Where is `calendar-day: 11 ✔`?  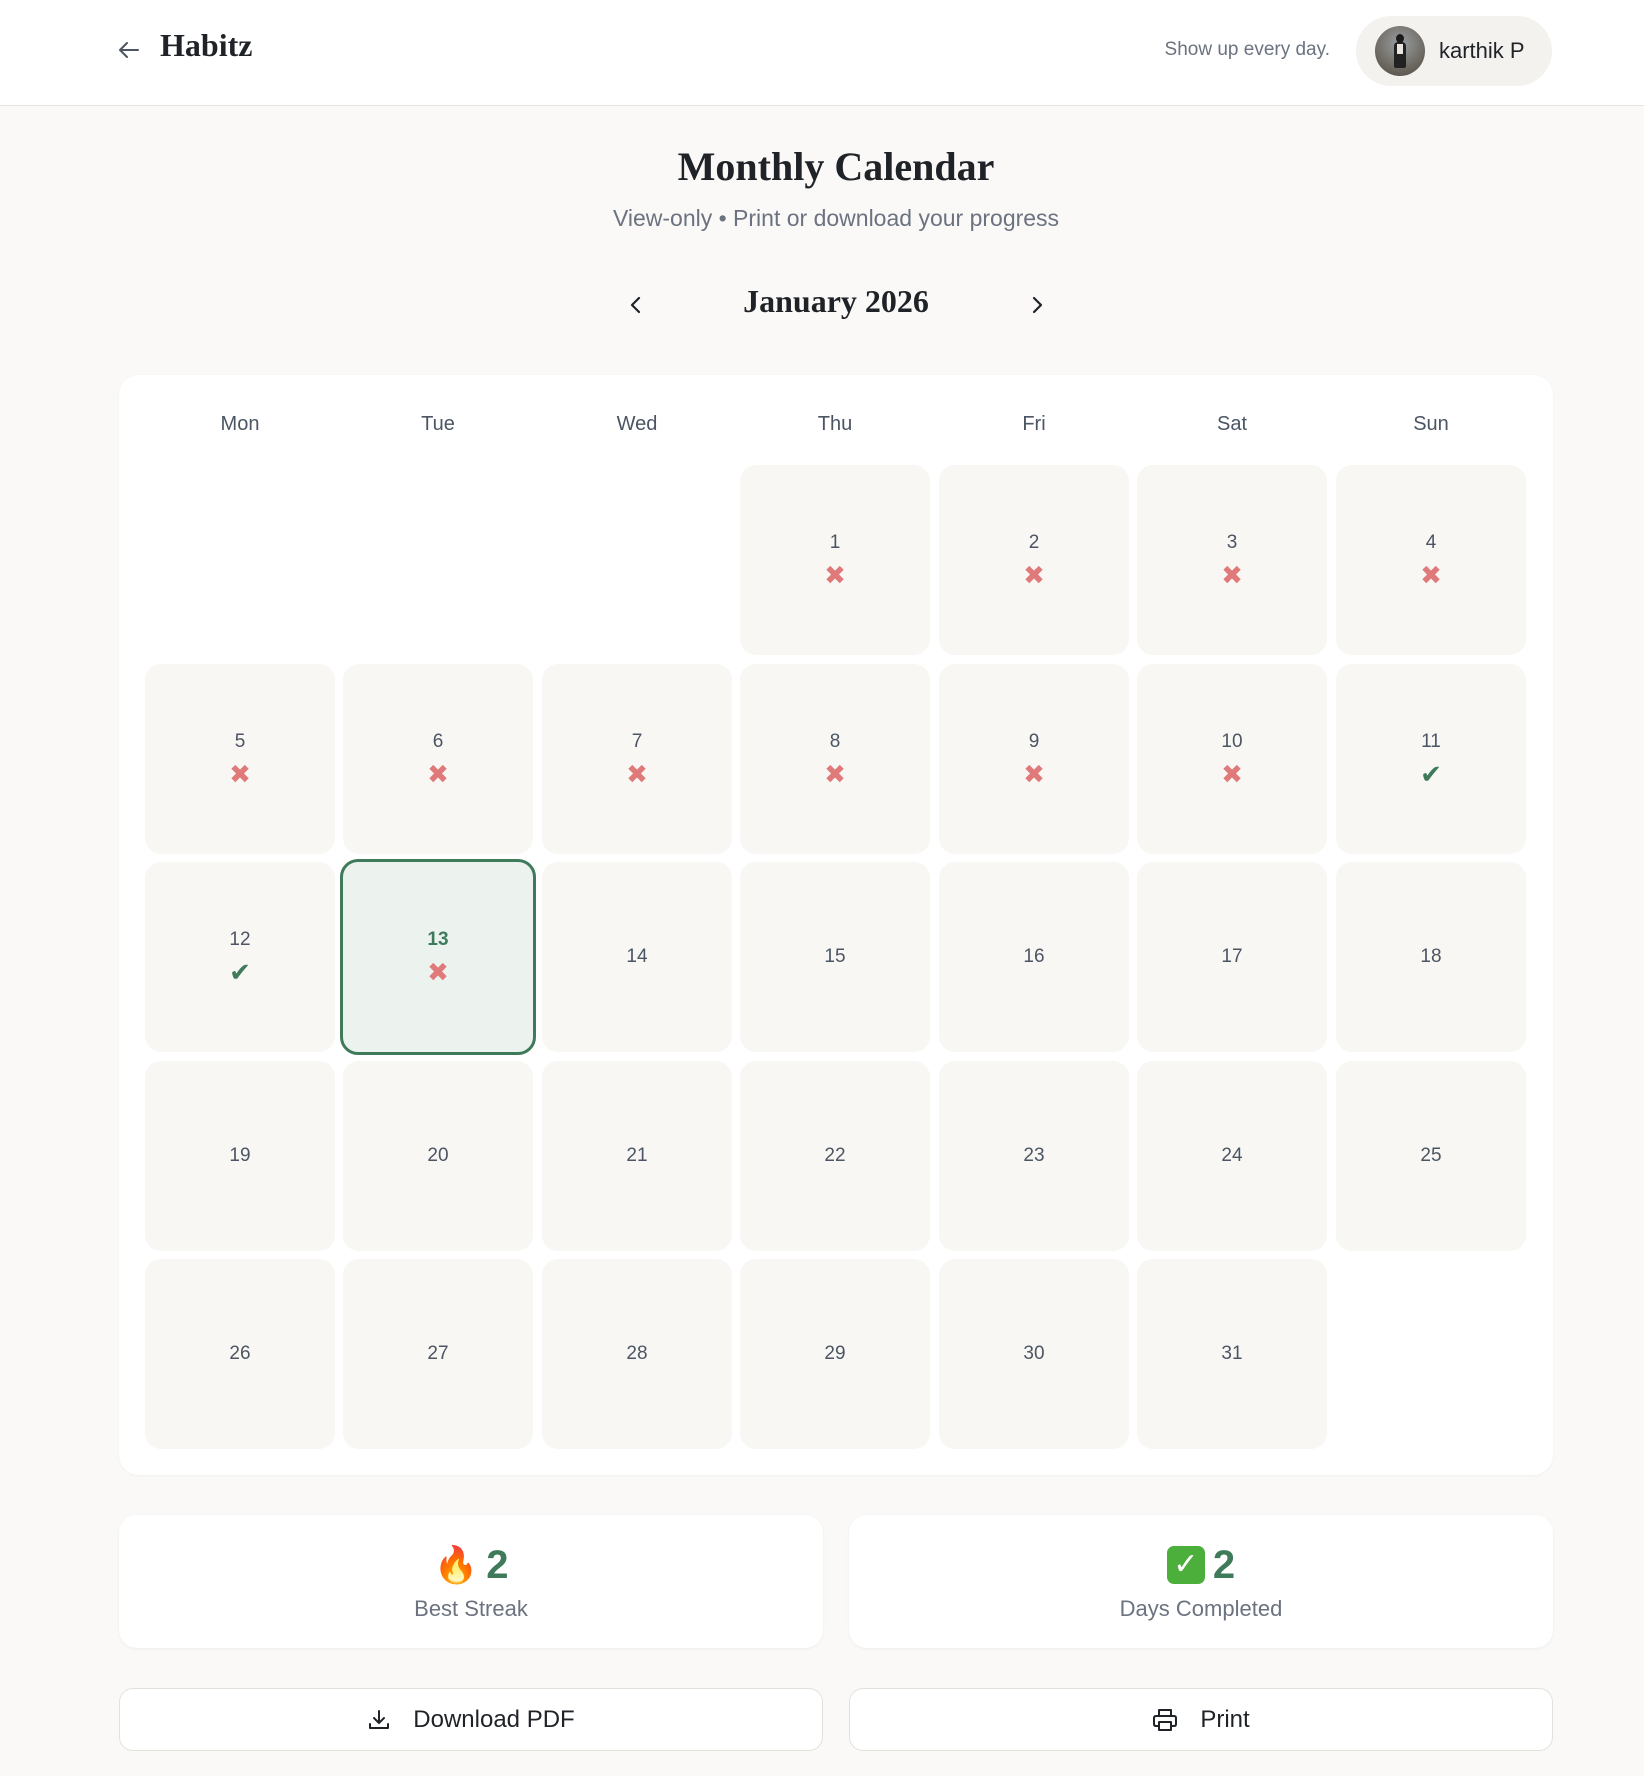
calendar-day: 11 ✔ is located at coordinates (1431, 759).